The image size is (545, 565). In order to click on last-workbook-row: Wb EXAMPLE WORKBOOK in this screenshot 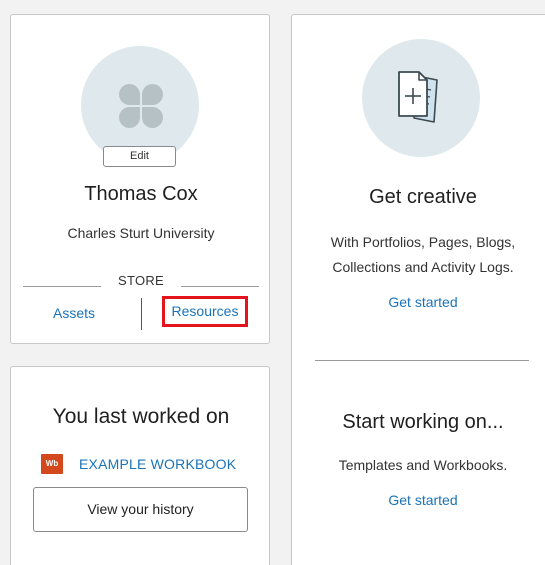, I will do `click(138, 464)`.